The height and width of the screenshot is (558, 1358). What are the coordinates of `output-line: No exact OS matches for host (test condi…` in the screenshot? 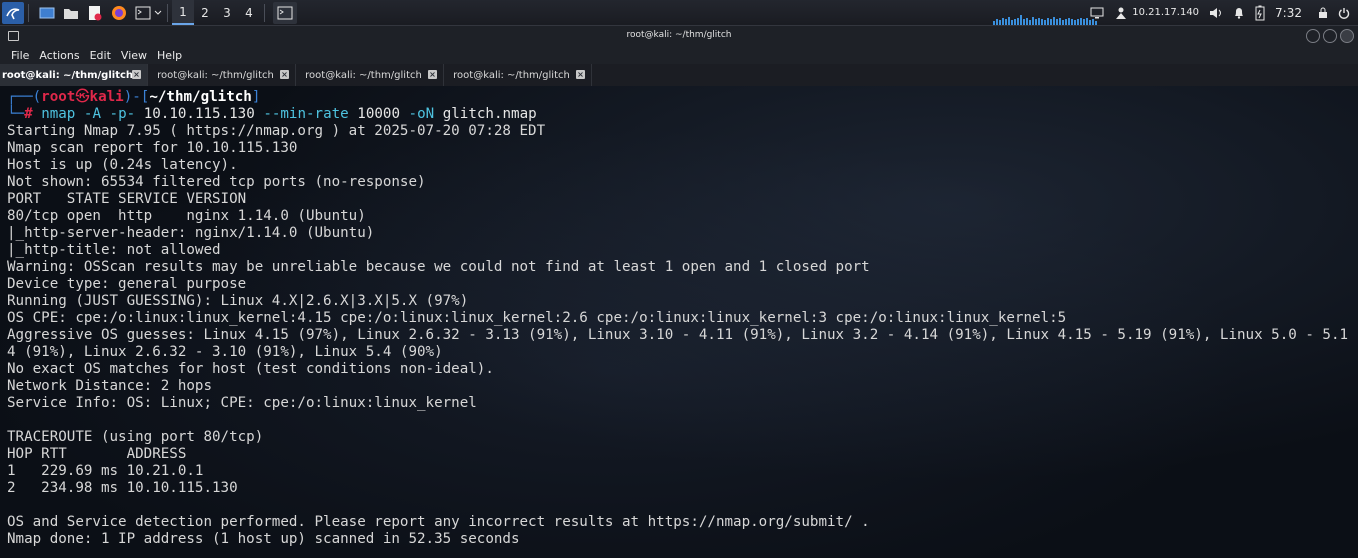 It's located at (250, 369).